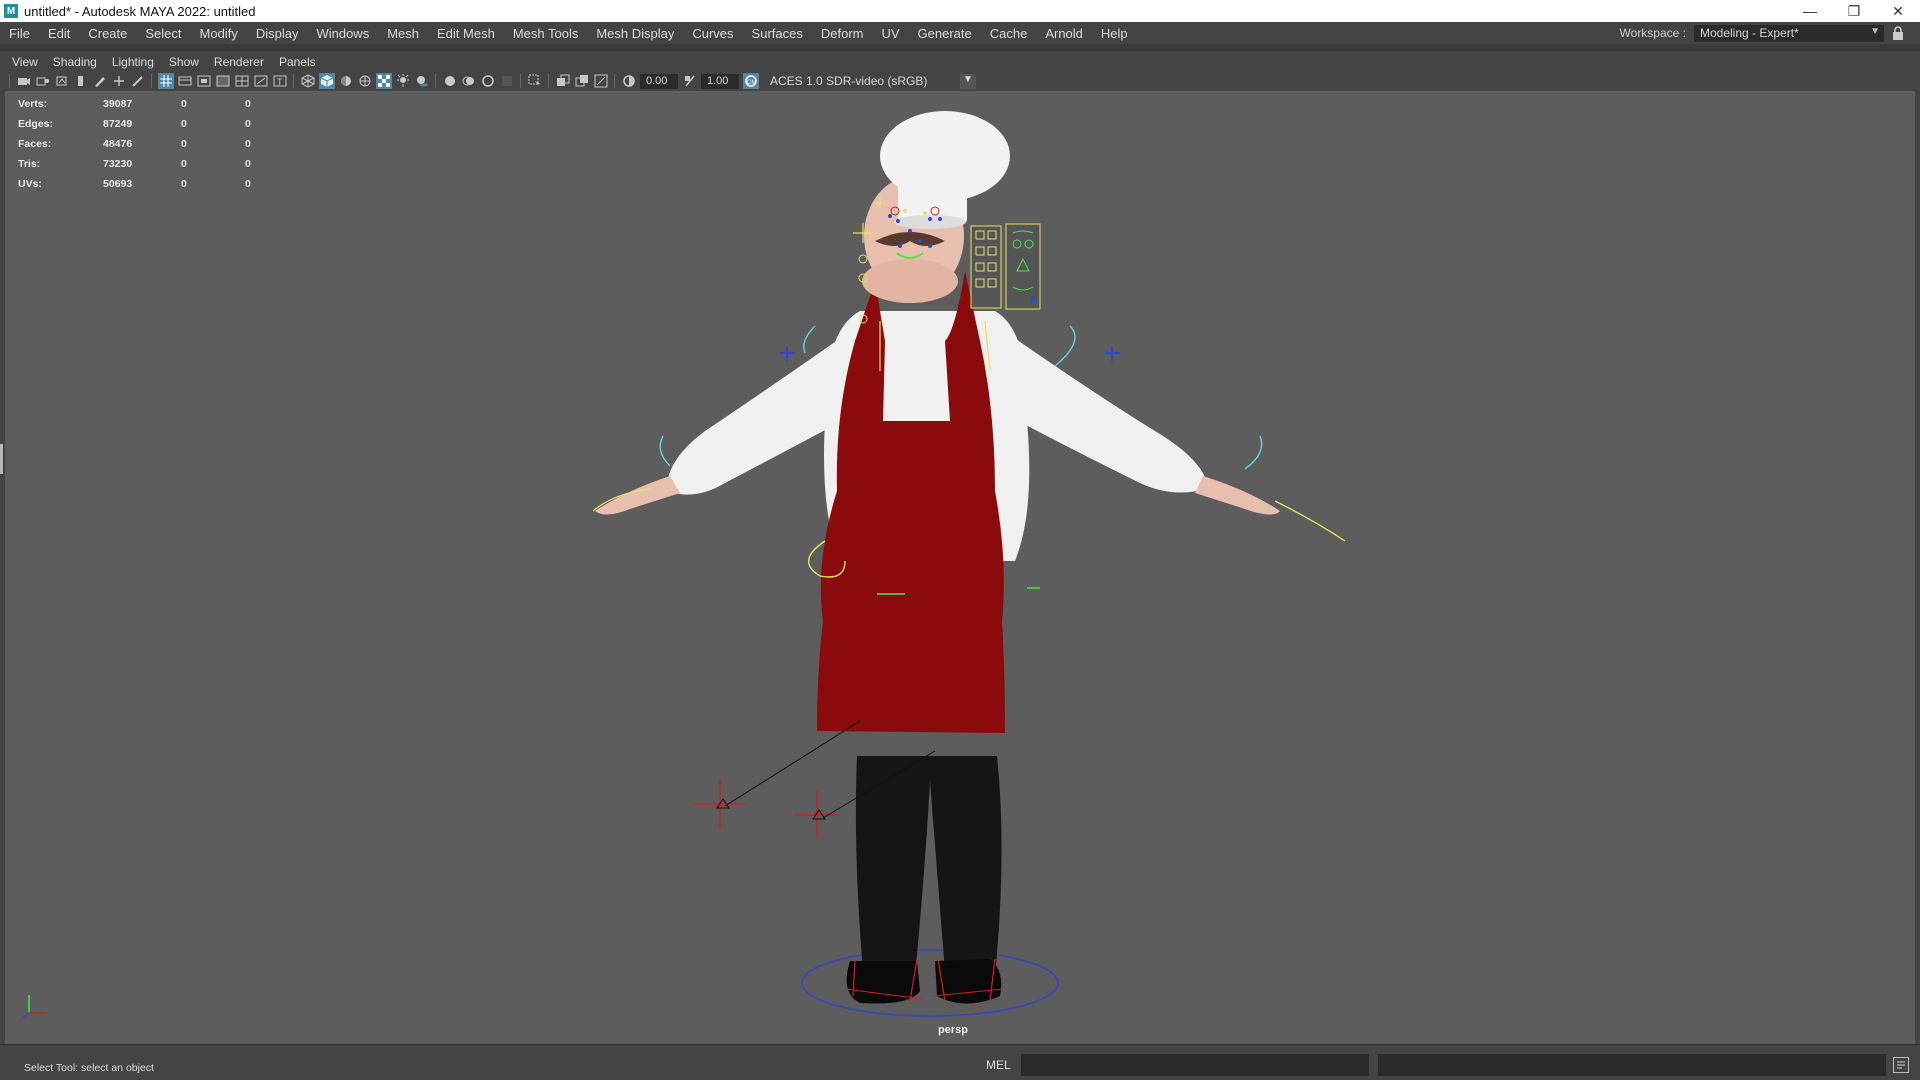 The width and height of the screenshot is (1920, 1080). I want to click on menu-select: Select, so click(163, 33).